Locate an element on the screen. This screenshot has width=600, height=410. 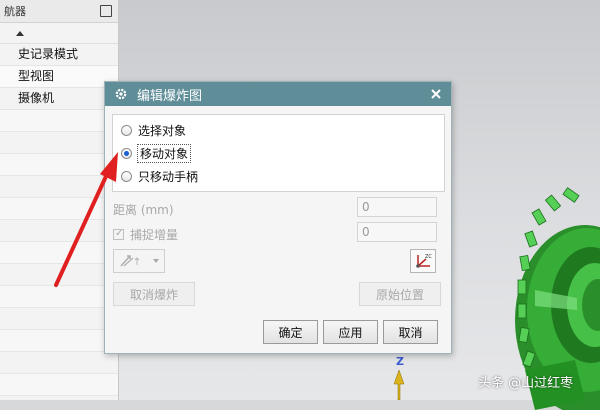
dialog-title: 编辑爆炸图 is located at coordinates (170, 96).